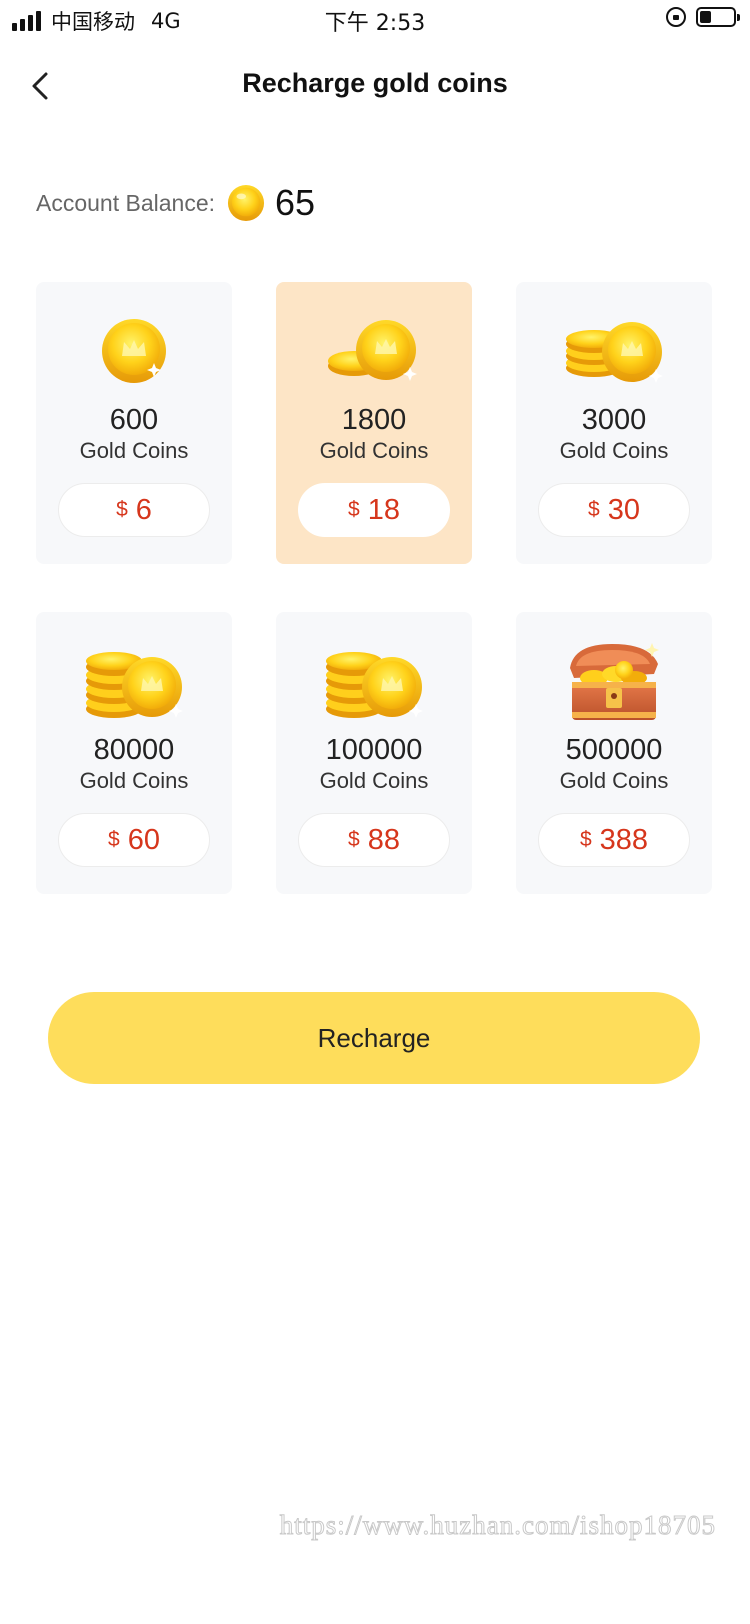 The height and width of the screenshot is (1624, 750). I want to click on package-amount: 80000, so click(134, 750).